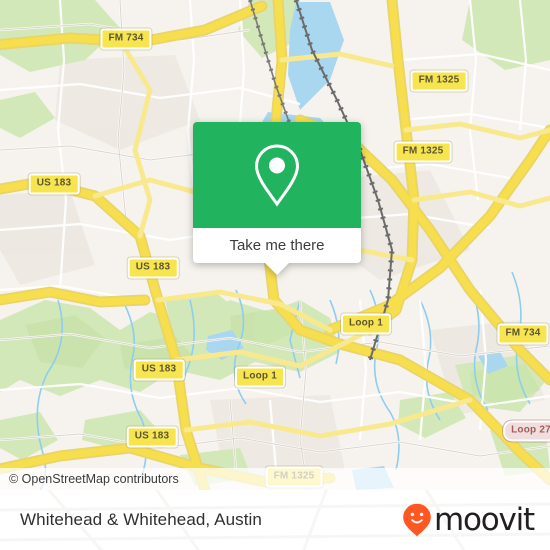  Describe the element at coordinates (89, 479) in the screenshot. I see `attribution-text: © OpenStreetMap contributors` at that location.